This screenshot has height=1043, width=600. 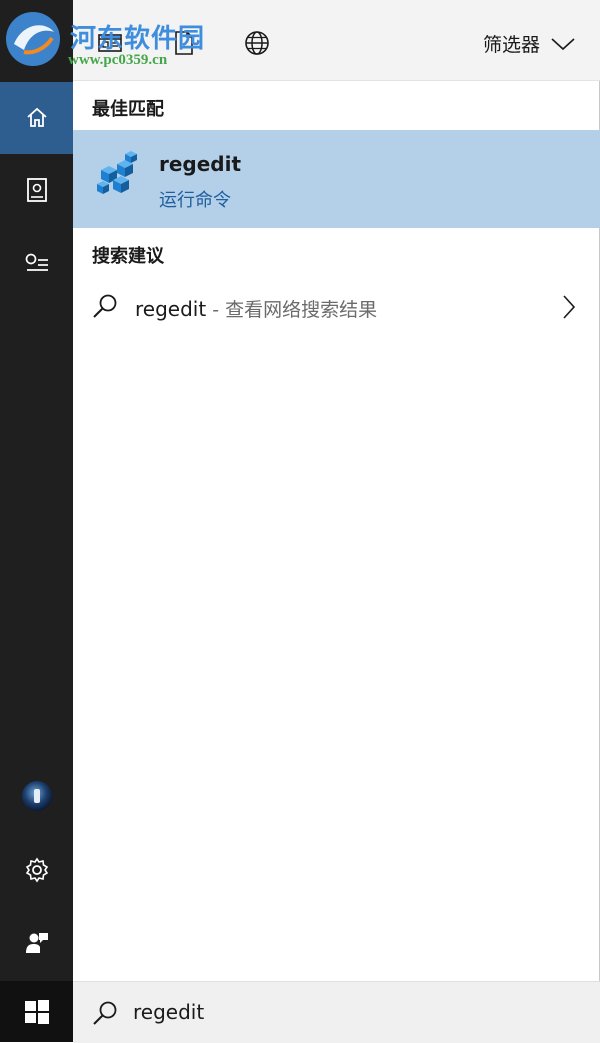 I want to click on notebook-button, so click(x=36, y=190).